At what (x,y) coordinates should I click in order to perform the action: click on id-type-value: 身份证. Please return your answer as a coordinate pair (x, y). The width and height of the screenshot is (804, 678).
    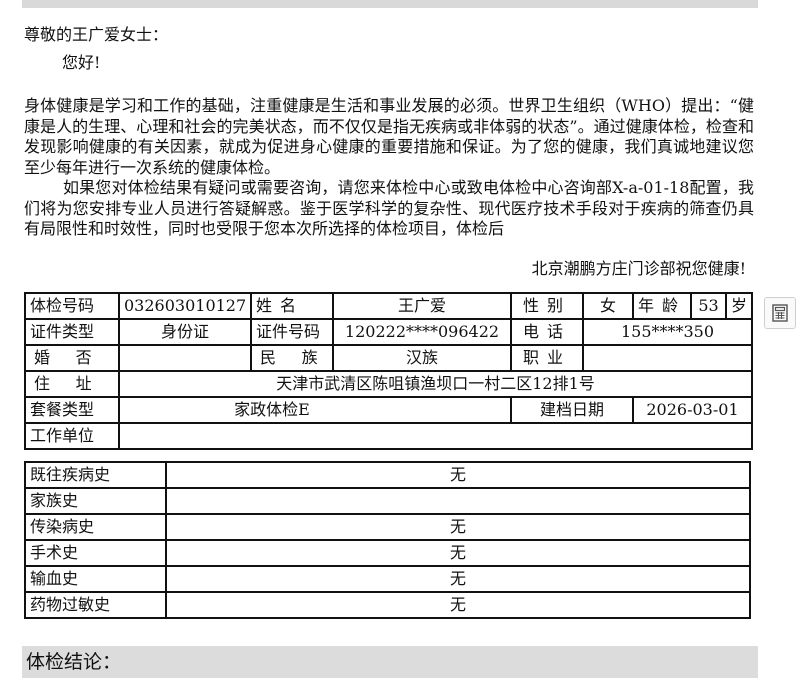
    Looking at the image, I should click on (185, 332).